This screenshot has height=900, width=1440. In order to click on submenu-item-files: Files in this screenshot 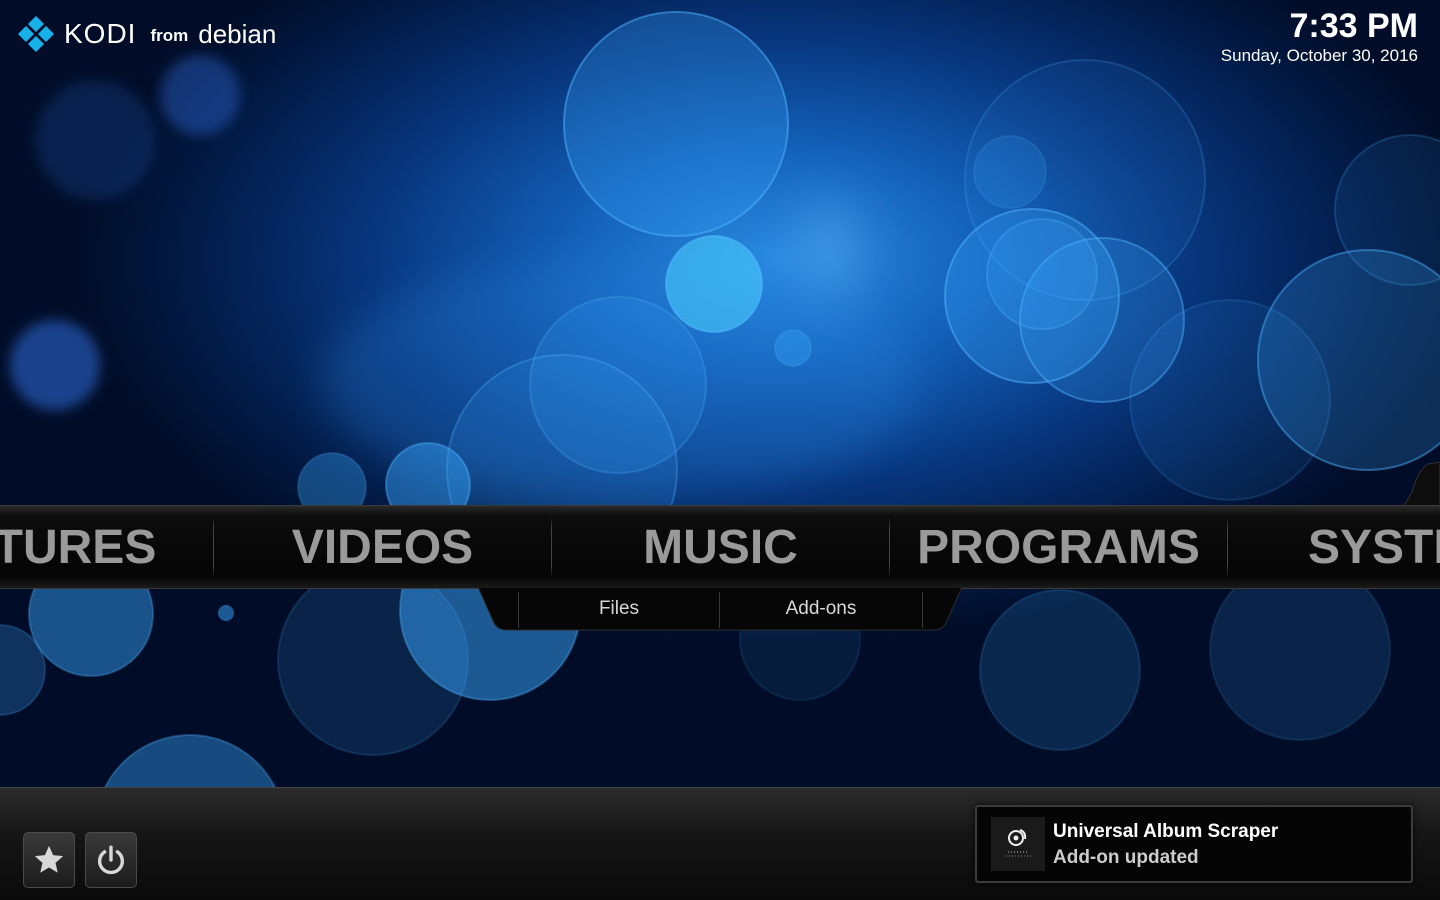, I will do `click(619, 609)`.